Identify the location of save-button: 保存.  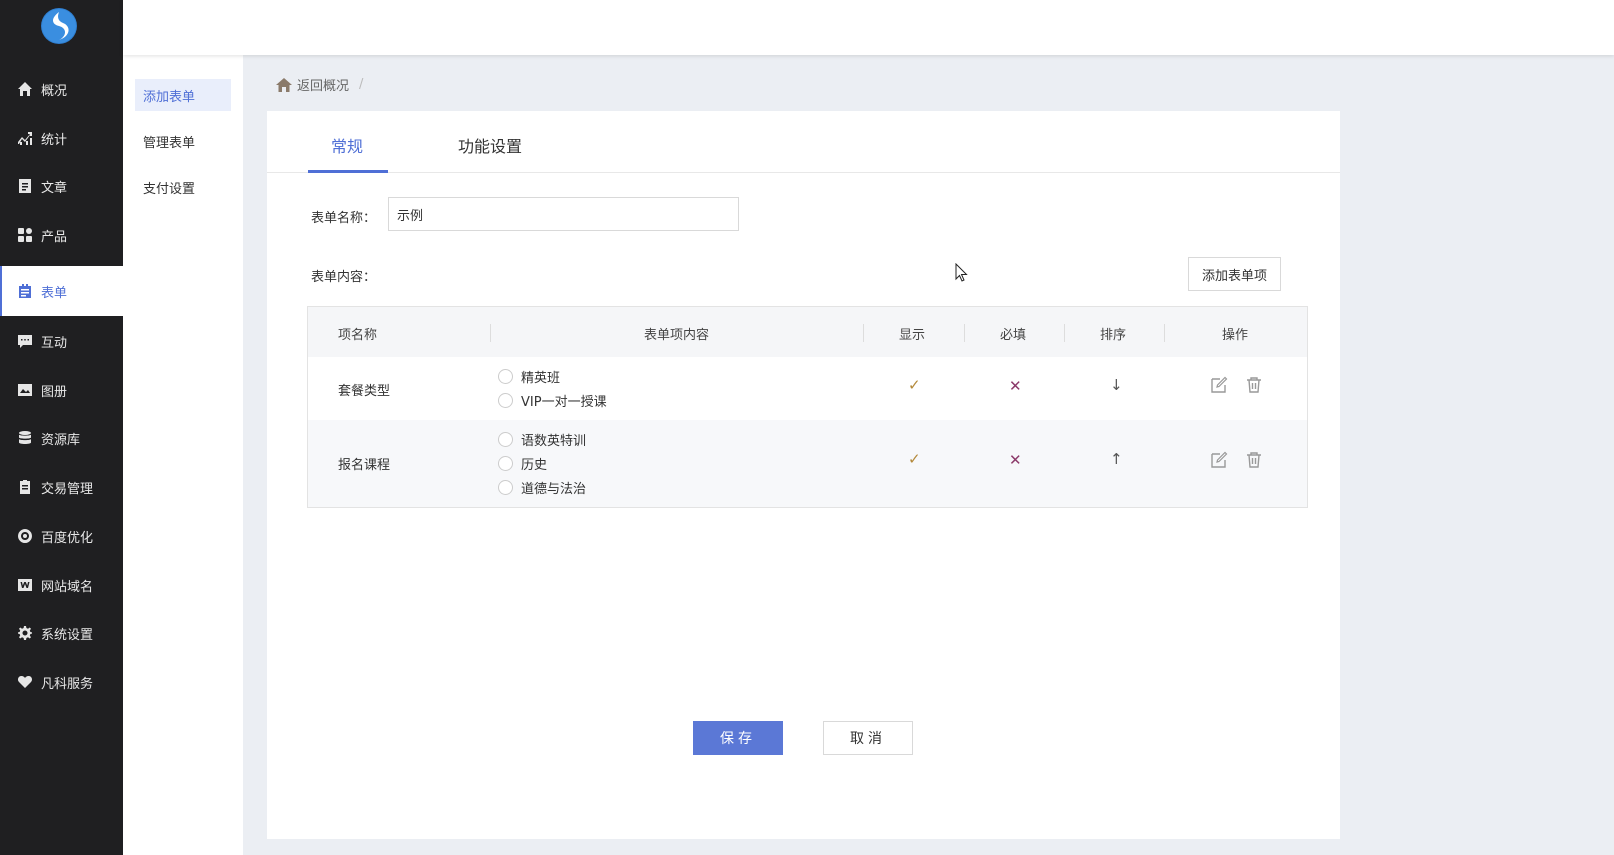
(738, 738).